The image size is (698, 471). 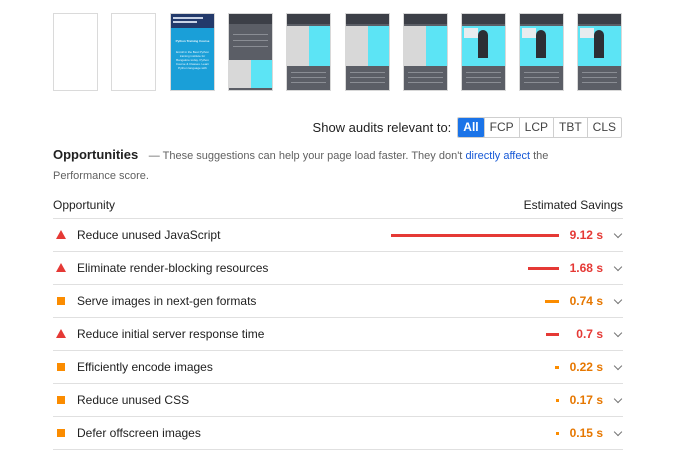 What do you see at coordinates (101, 176) in the screenshot?
I see `description-line2: Performance score.` at bounding box center [101, 176].